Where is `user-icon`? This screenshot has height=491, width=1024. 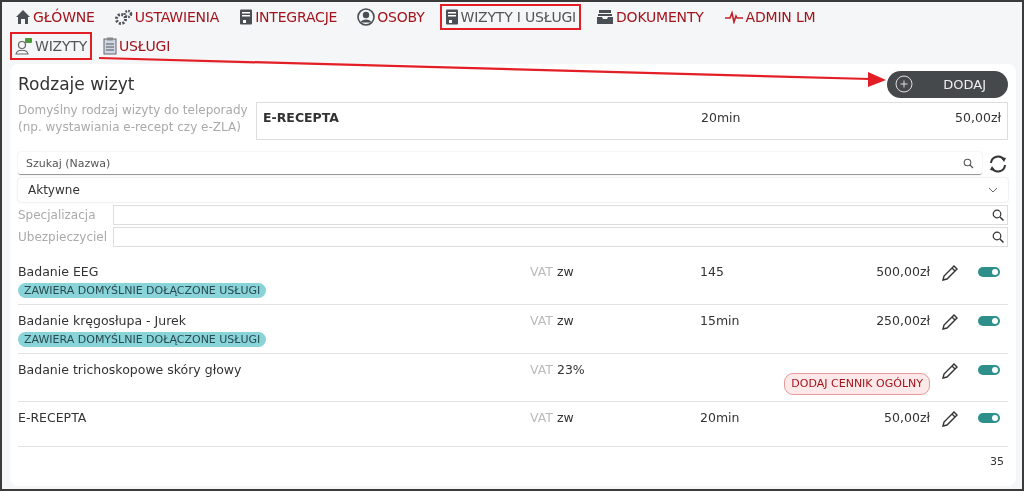
user-icon is located at coordinates (366, 17).